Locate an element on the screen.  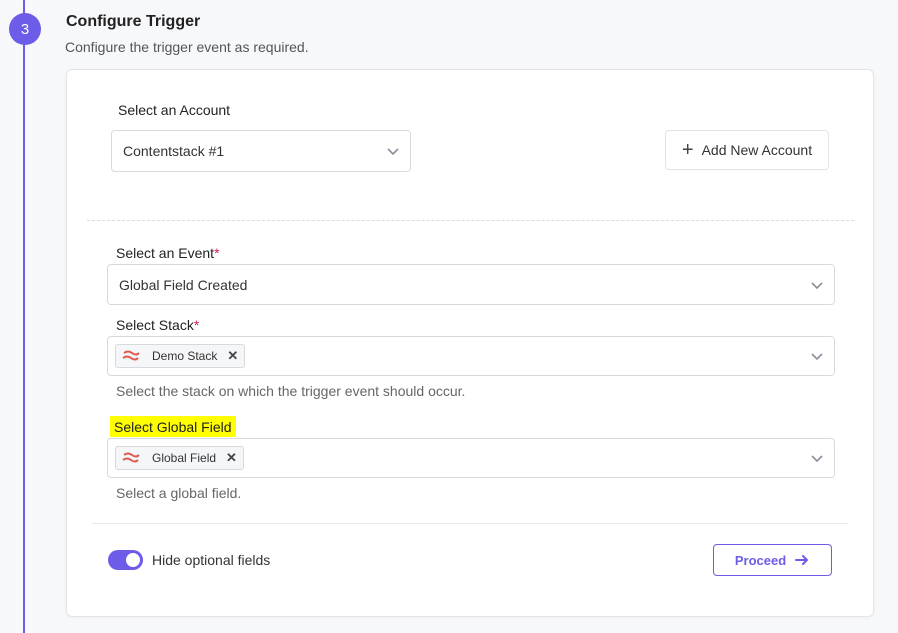
proceed-label: Proceed is located at coordinates (760, 560).